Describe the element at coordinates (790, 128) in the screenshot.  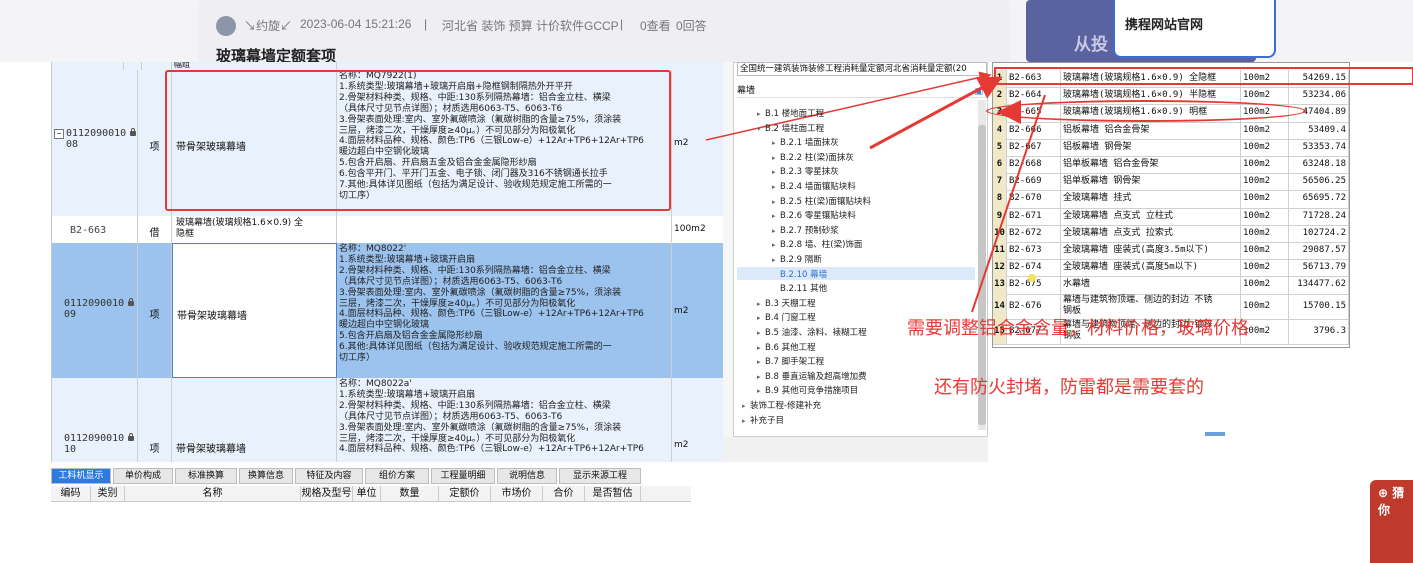
I see `tree-item: ▾ B.2 墙柱面工程` at that location.